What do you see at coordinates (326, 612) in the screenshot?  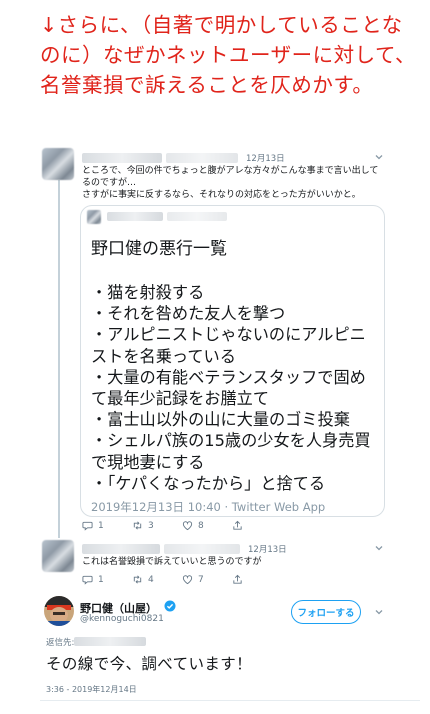 I see `follow-button: フォローする` at bounding box center [326, 612].